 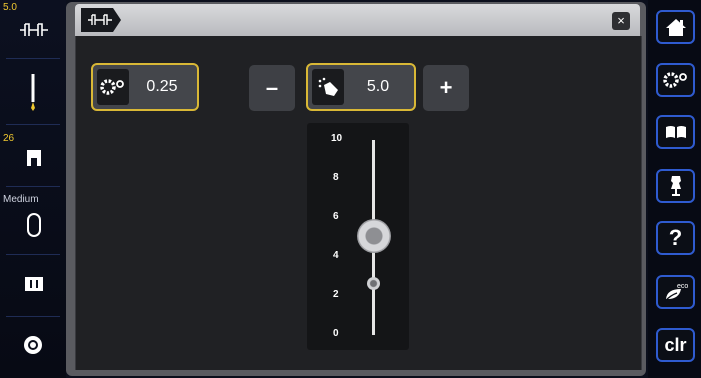 I want to click on feed-dog-icon, so click(x=34, y=284).